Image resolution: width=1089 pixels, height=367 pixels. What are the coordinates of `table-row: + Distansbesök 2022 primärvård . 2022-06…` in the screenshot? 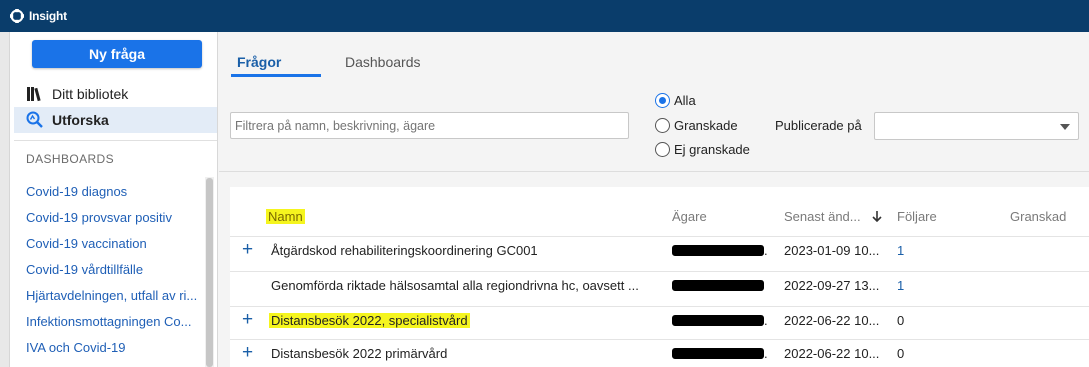 It's located at (659, 353).